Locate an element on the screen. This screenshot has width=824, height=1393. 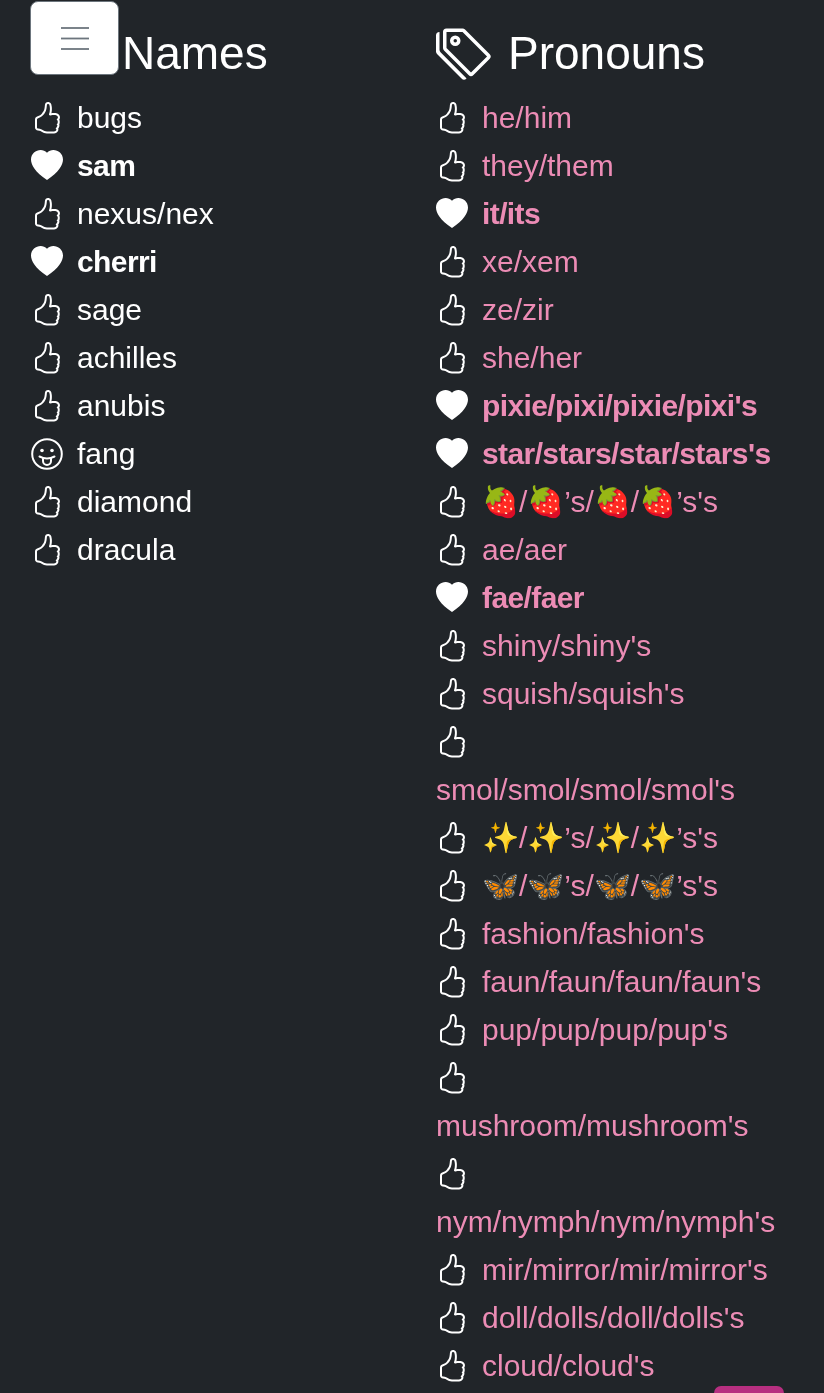
name-label: sage is located at coordinates (110, 310).